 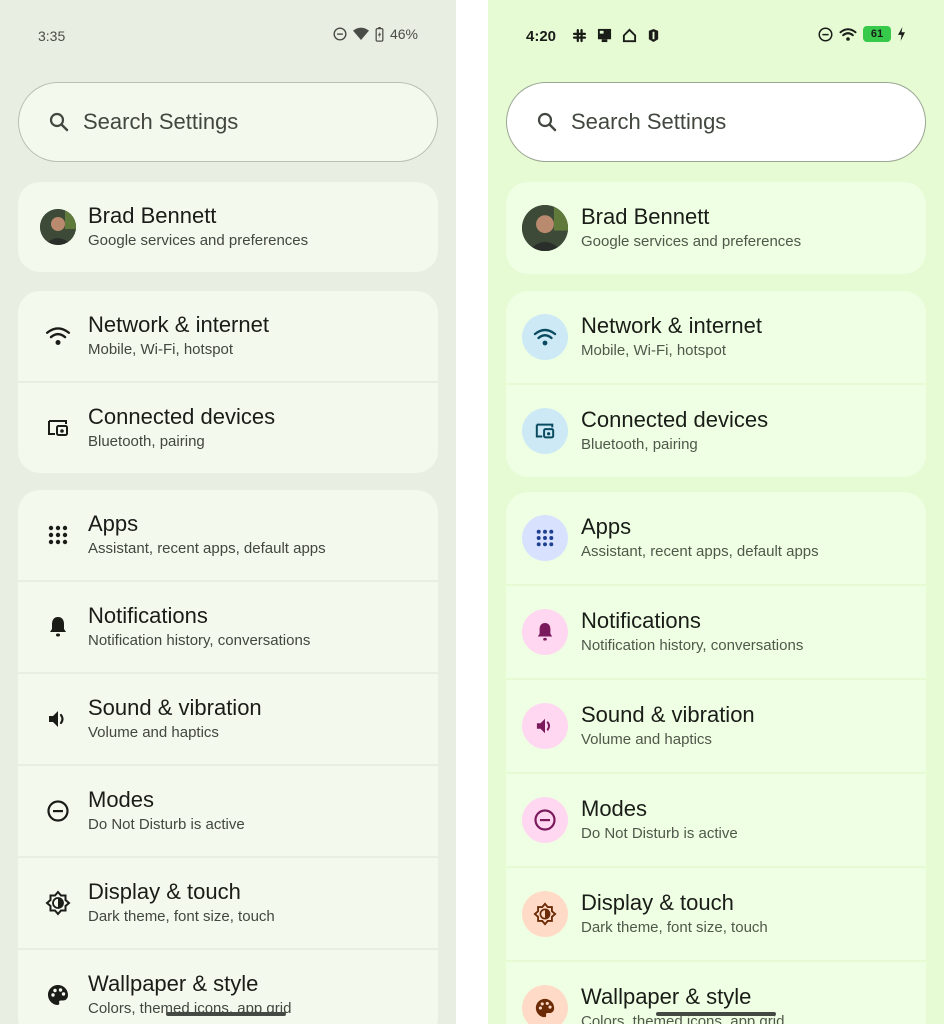 What do you see at coordinates (52, 36) in the screenshot?
I see `status-time: 3:35` at bounding box center [52, 36].